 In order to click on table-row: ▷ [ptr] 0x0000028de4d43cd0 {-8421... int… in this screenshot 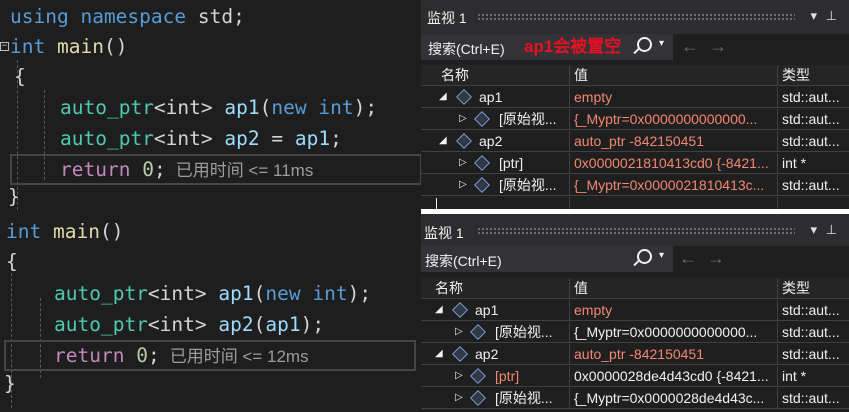, I will do `click(635, 376)`.